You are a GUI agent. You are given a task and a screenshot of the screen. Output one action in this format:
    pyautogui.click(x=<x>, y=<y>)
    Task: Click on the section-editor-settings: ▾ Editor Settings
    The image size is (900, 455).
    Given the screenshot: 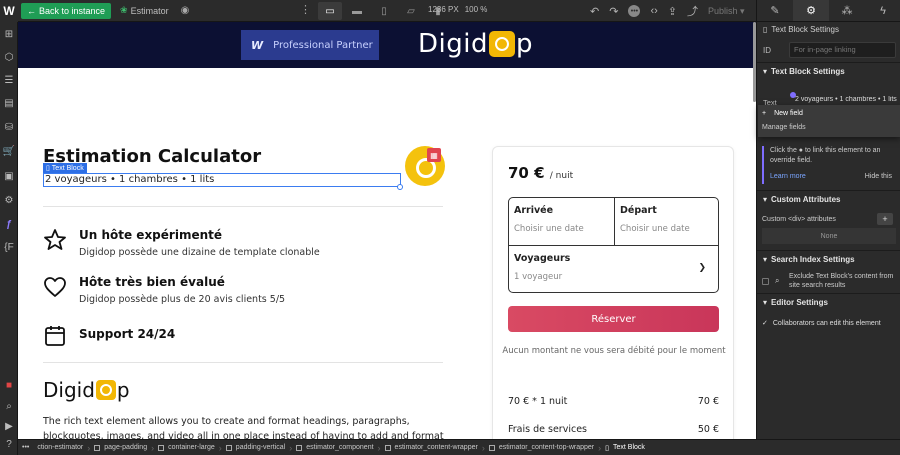 What is the action you would take?
    pyautogui.click(x=828, y=302)
    